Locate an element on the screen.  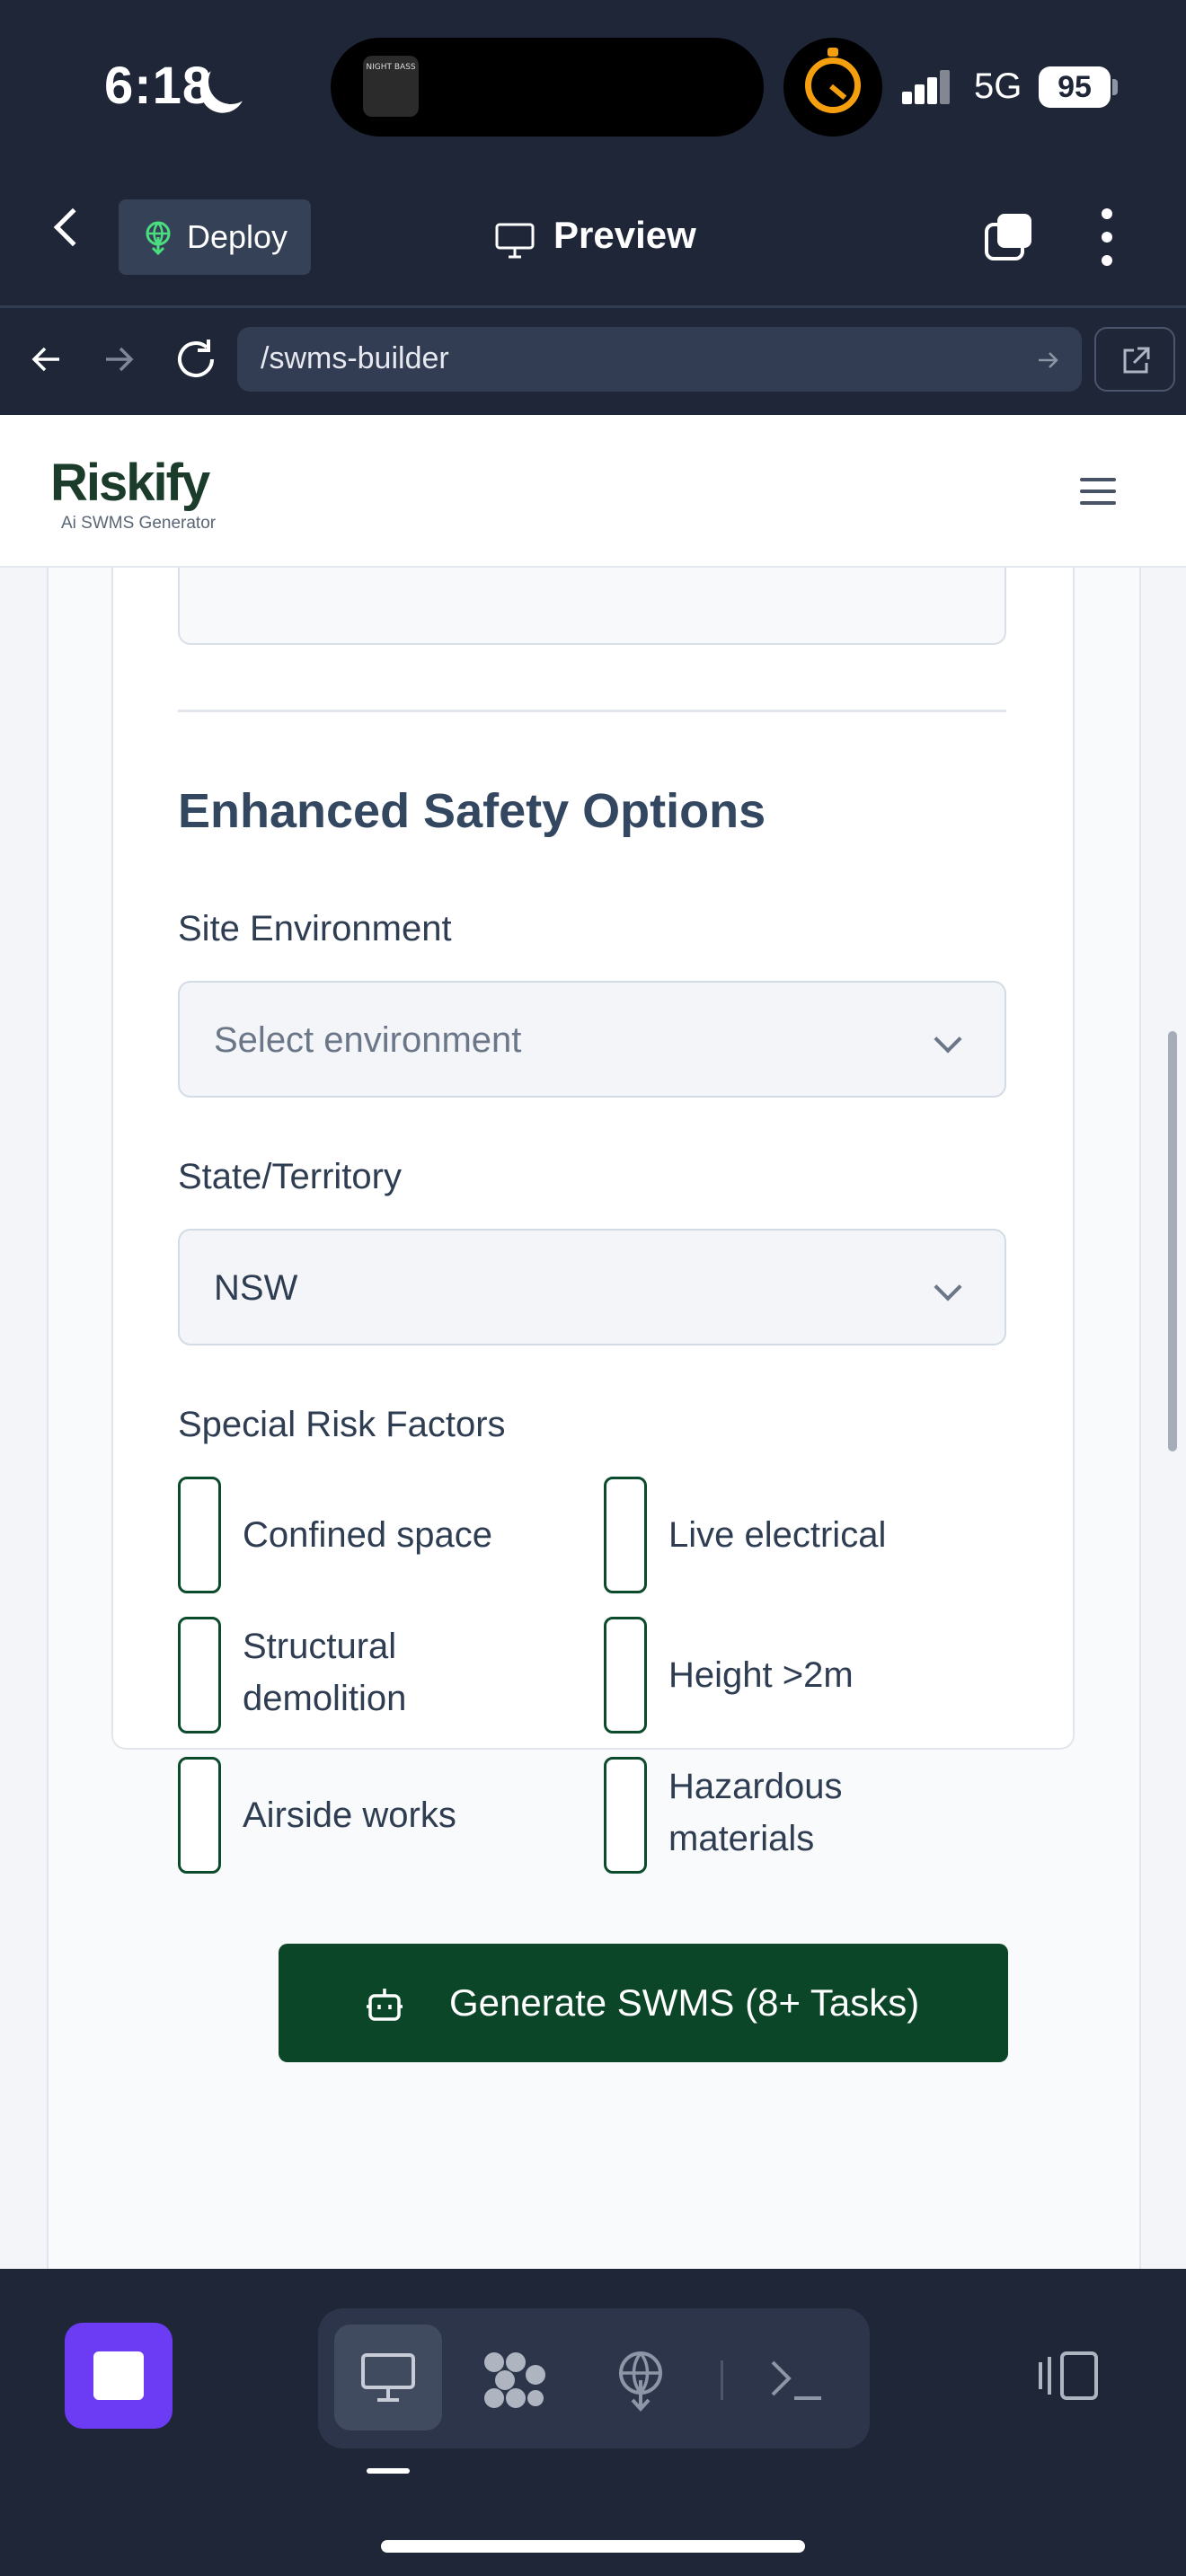
url-text: /swms-builder is located at coordinates (355, 358).